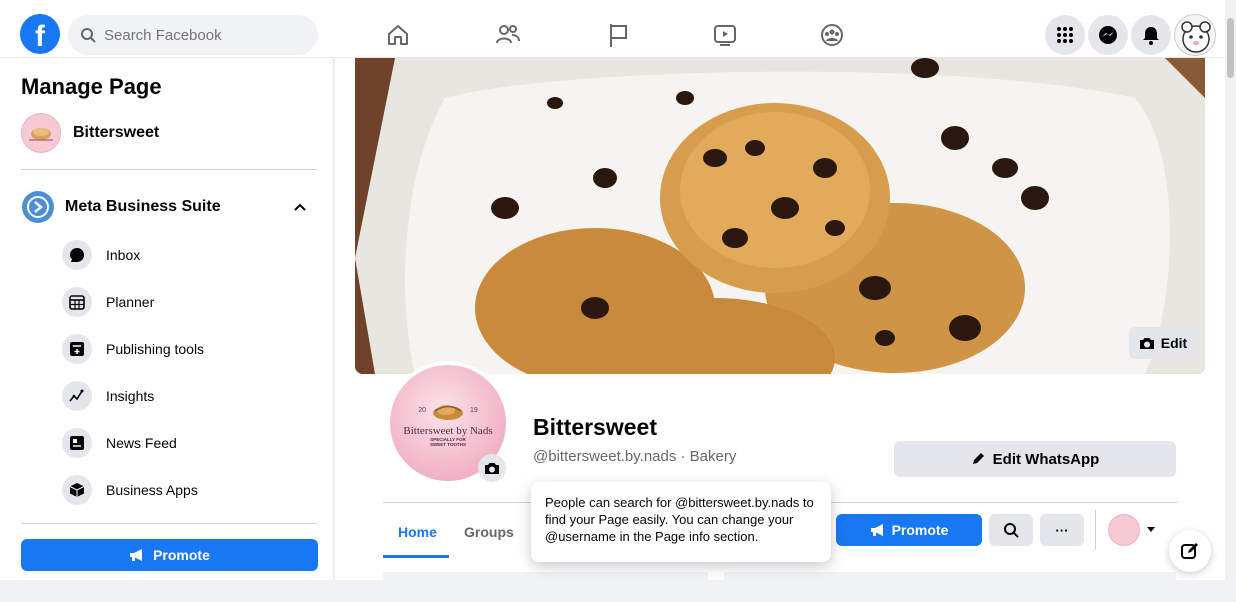 This screenshot has width=1236, height=602. Describe the element at coordinates (40, 34) in the screenshot. I see `facebook-logo: f` at that location.